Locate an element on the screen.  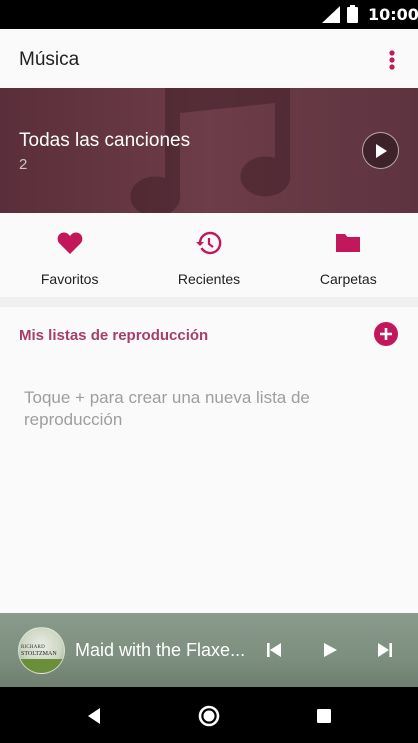
clock: 10:00 is located at coordinates (393, 14).